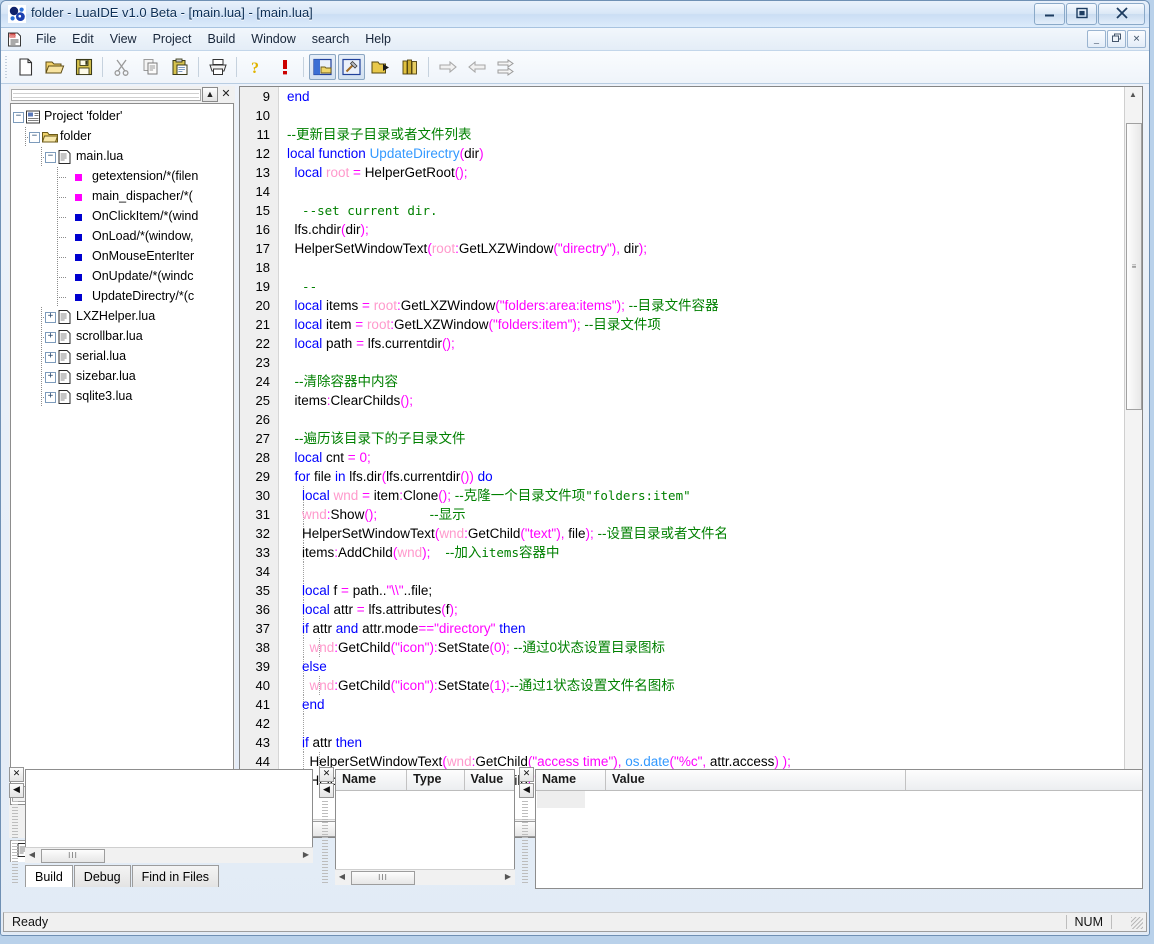 This screenshot has height=944, width=1154. What do you see at coordinates (122, 137) in the screenshot?
I see `tree-item: − folder` at bounding box center [122, 137].